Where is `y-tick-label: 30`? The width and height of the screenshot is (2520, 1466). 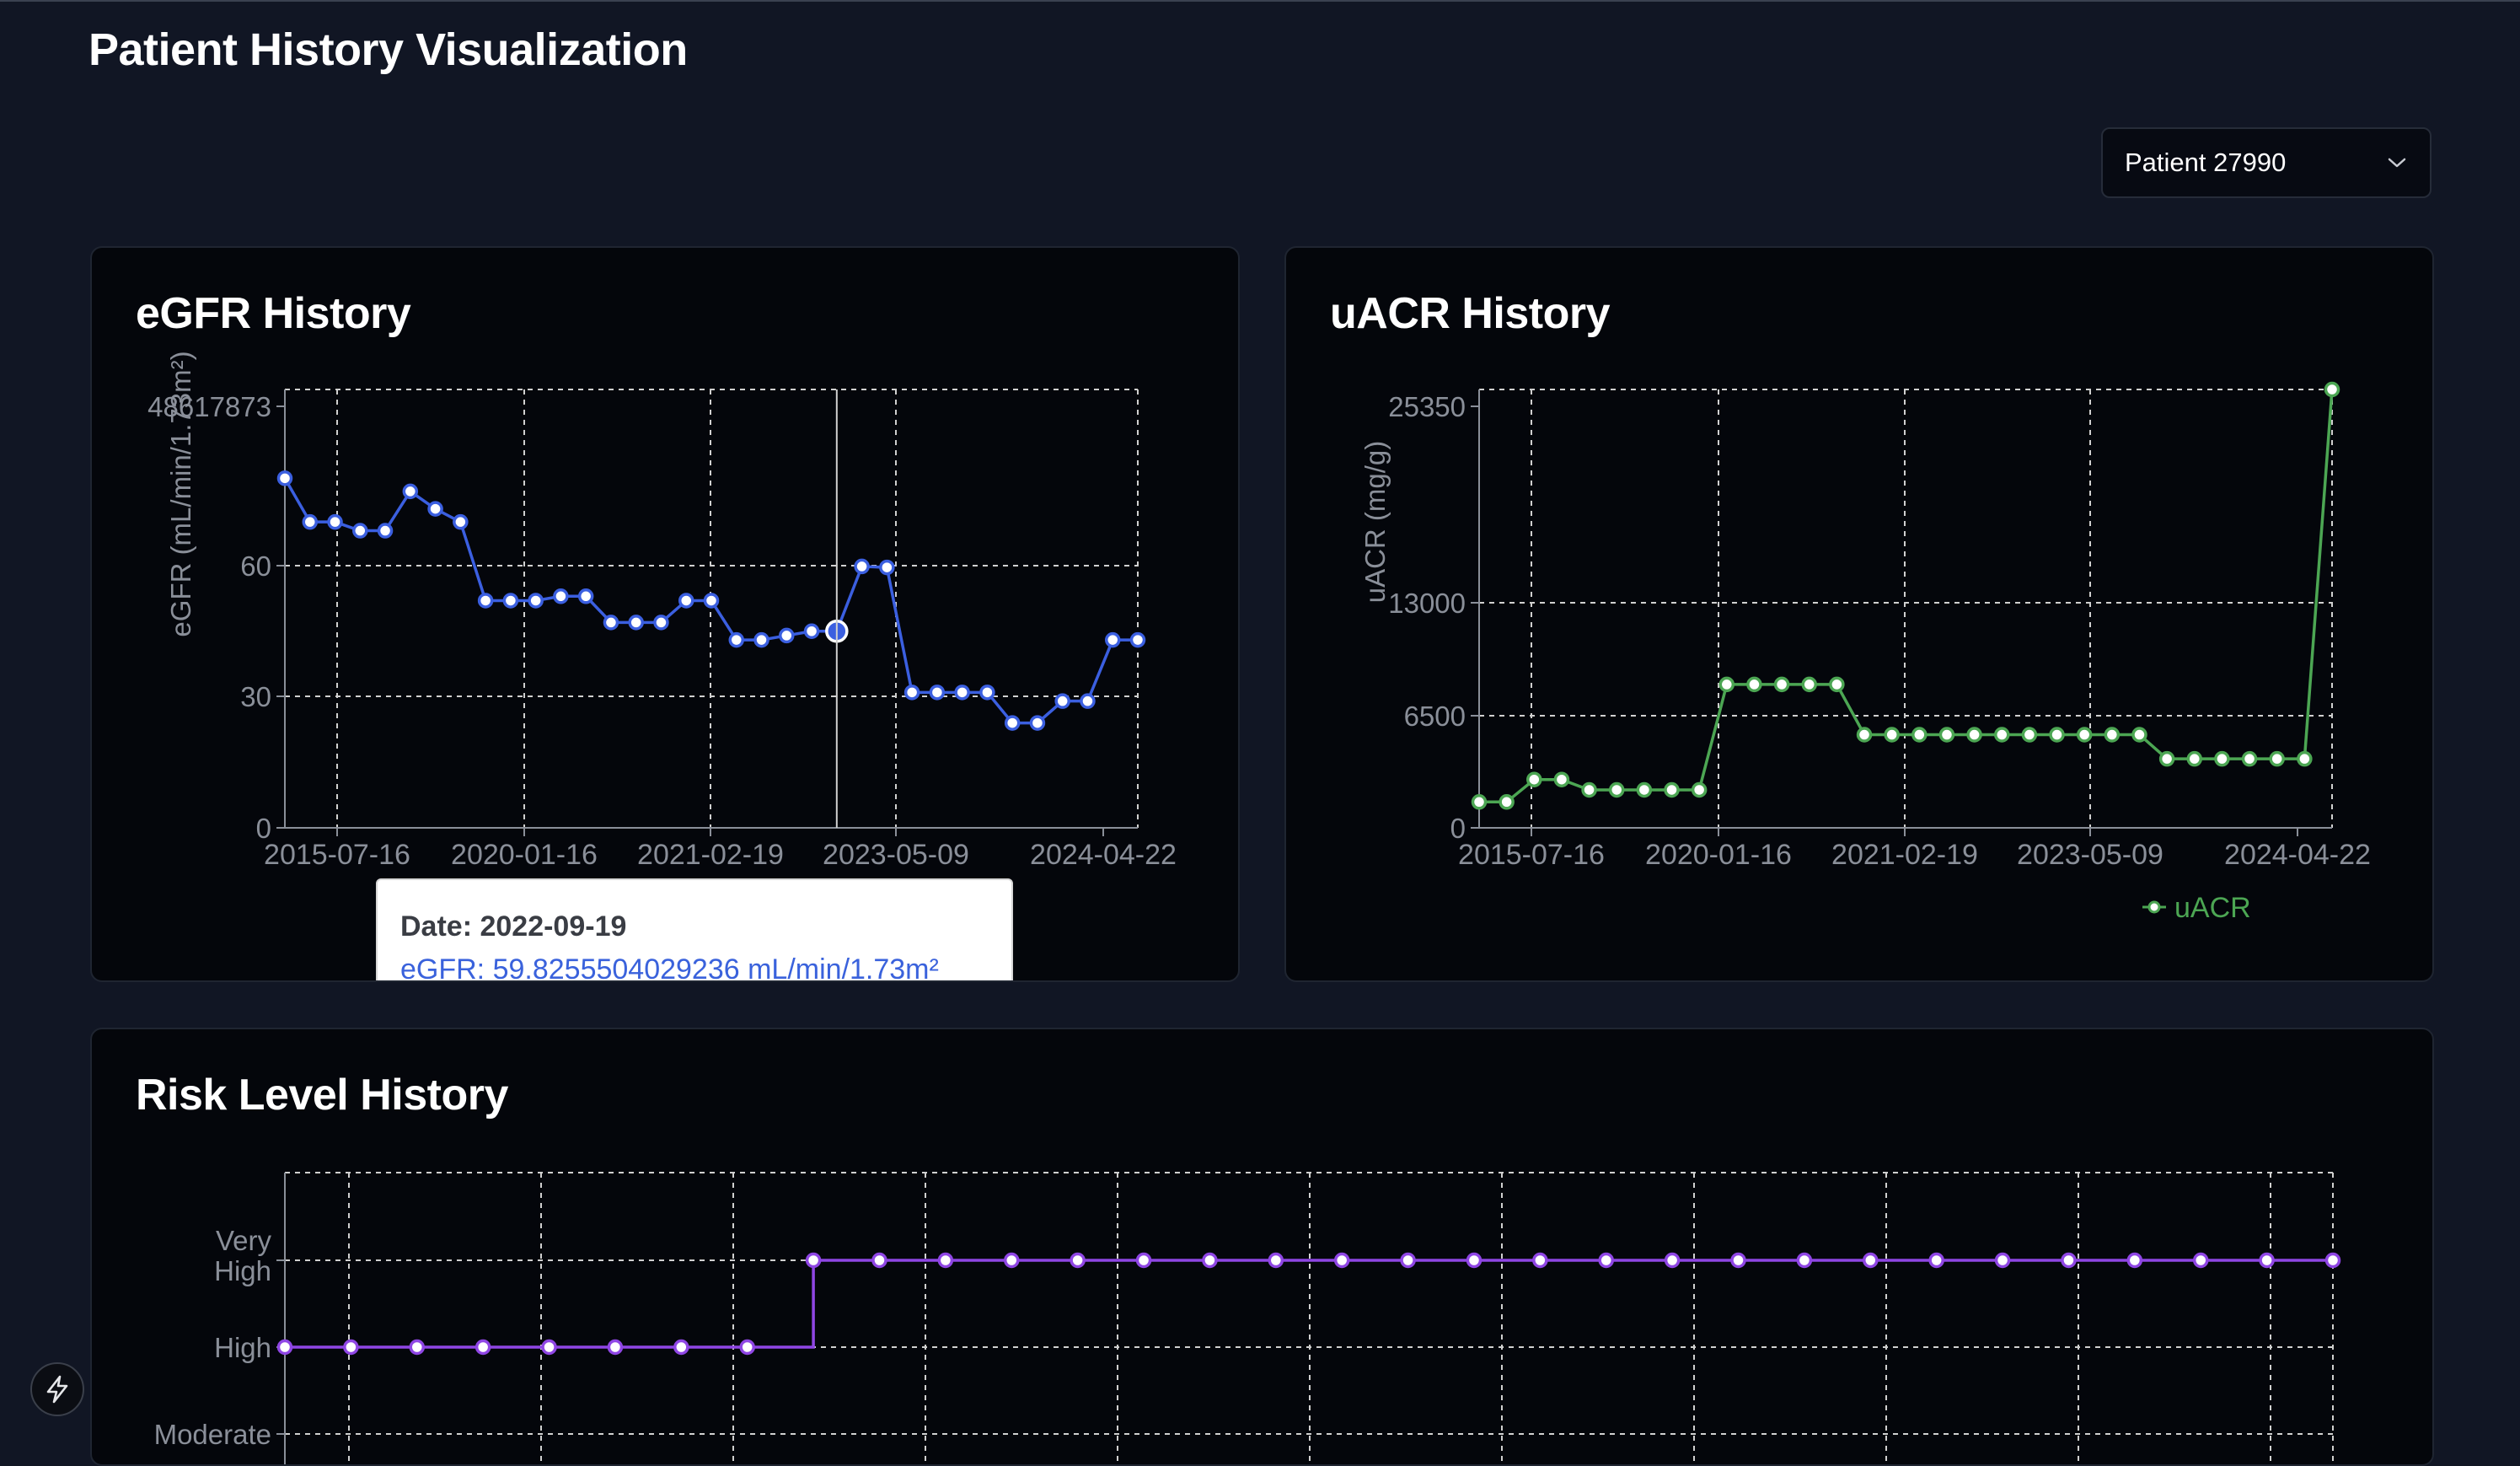 y-tick-label: 30 is located at coordinates (255, 696).